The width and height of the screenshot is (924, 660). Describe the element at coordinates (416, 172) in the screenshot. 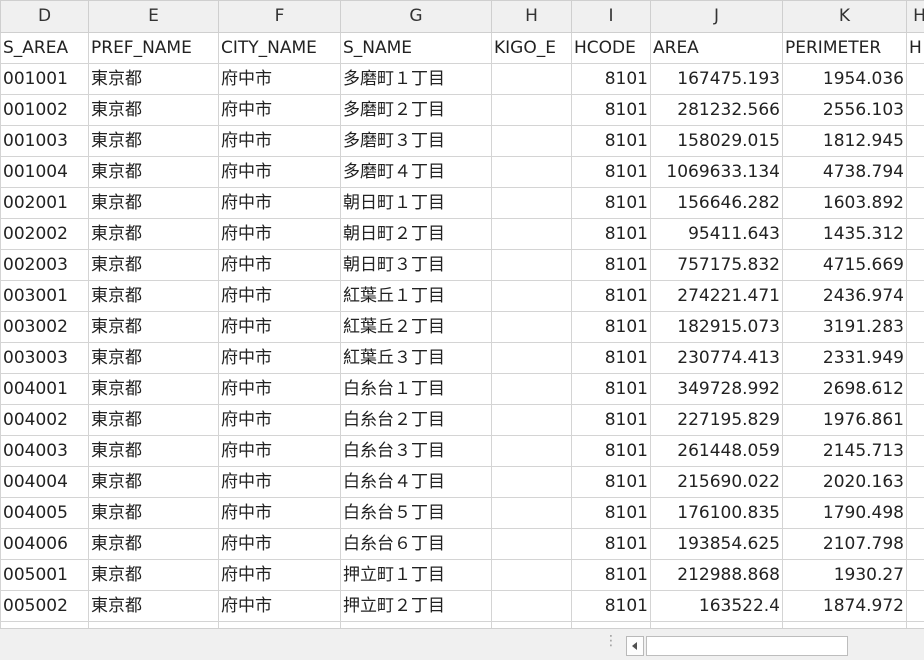

I see `table-cell: 多磨町４丁目` at that location.